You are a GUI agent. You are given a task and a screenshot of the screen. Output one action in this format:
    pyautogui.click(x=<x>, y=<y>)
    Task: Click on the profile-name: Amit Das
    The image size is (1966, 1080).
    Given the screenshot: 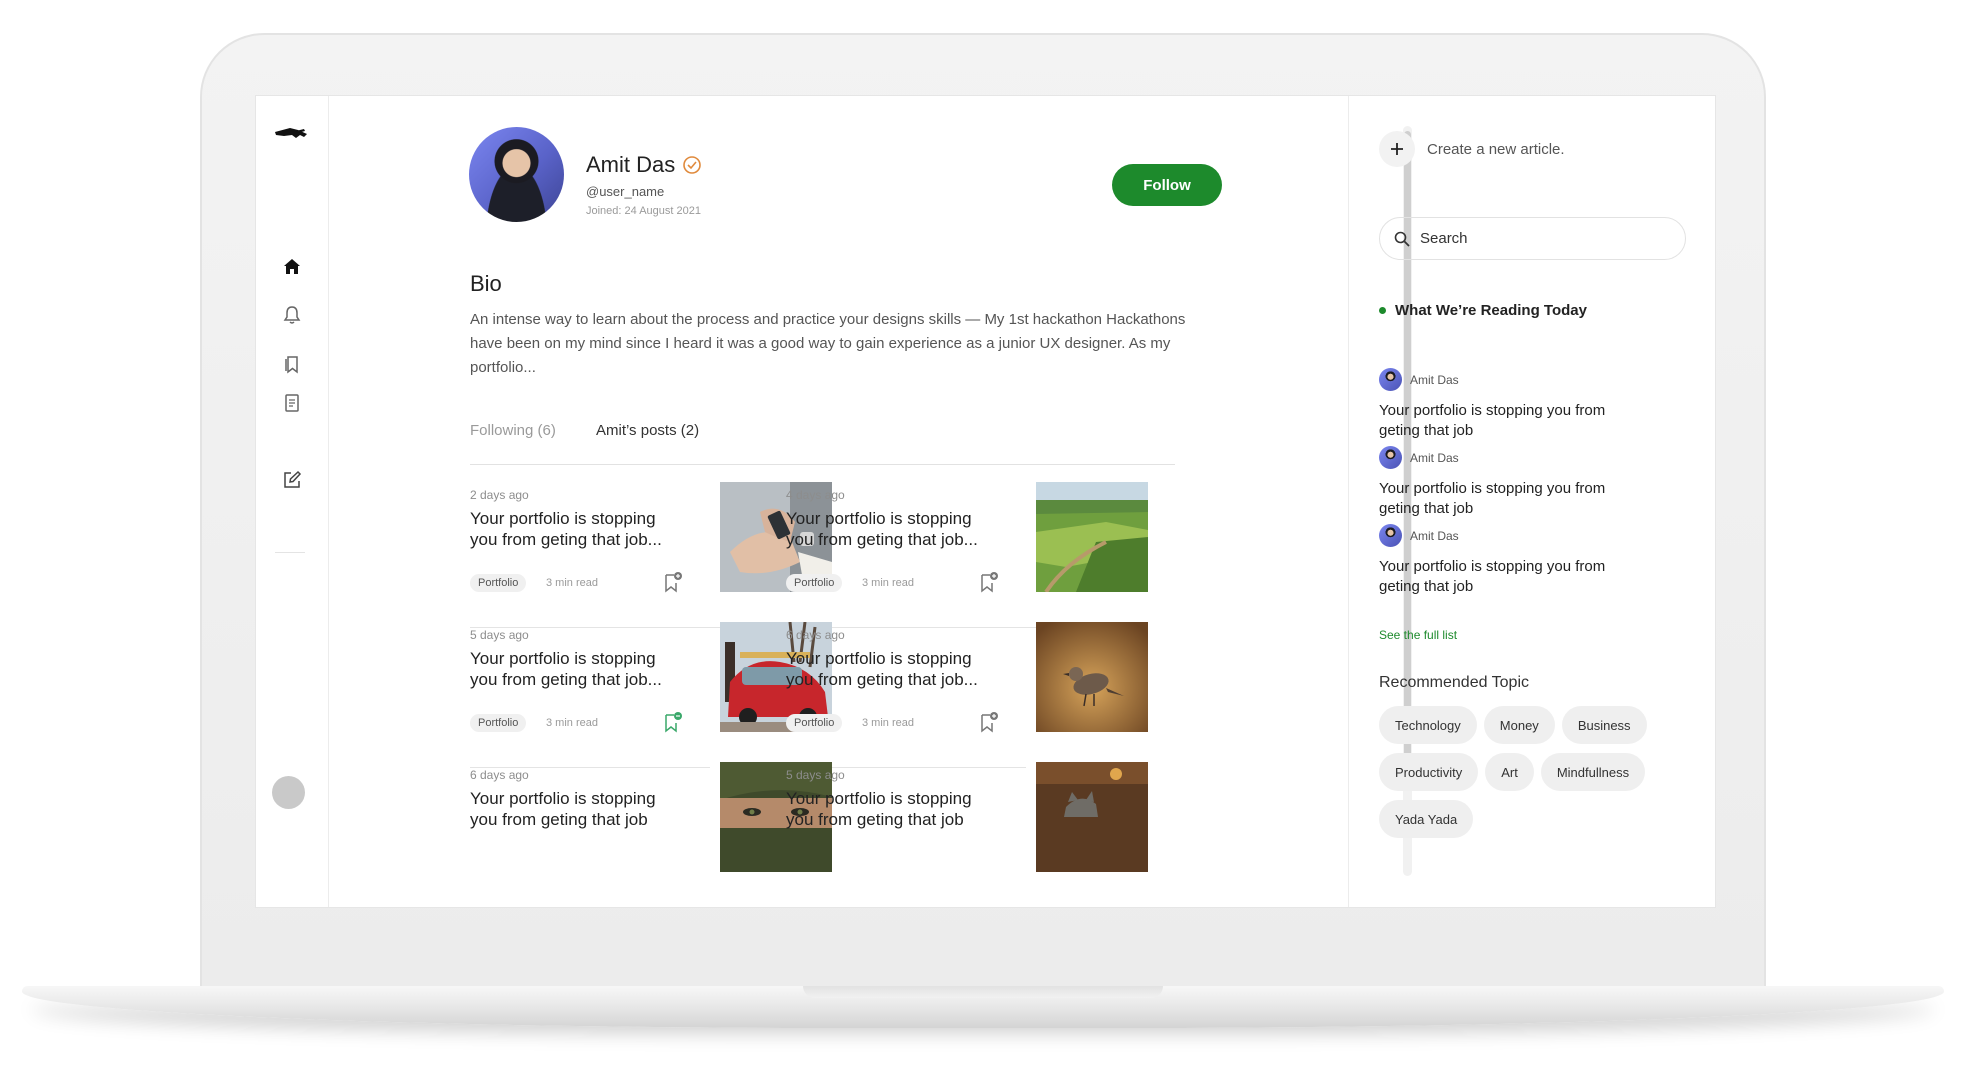 What is the action you would take?
    pyautogui.click(x=631, y=164)
    